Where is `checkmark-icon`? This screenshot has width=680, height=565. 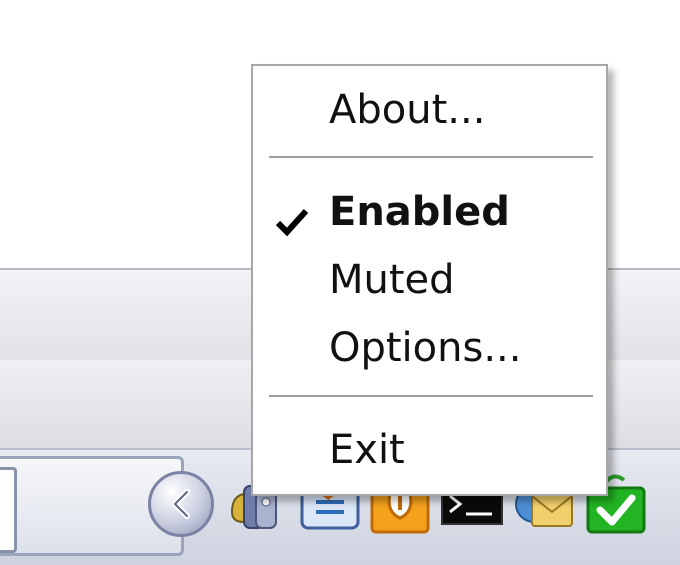
checkmark-icon is located at coordinates (292, 226).